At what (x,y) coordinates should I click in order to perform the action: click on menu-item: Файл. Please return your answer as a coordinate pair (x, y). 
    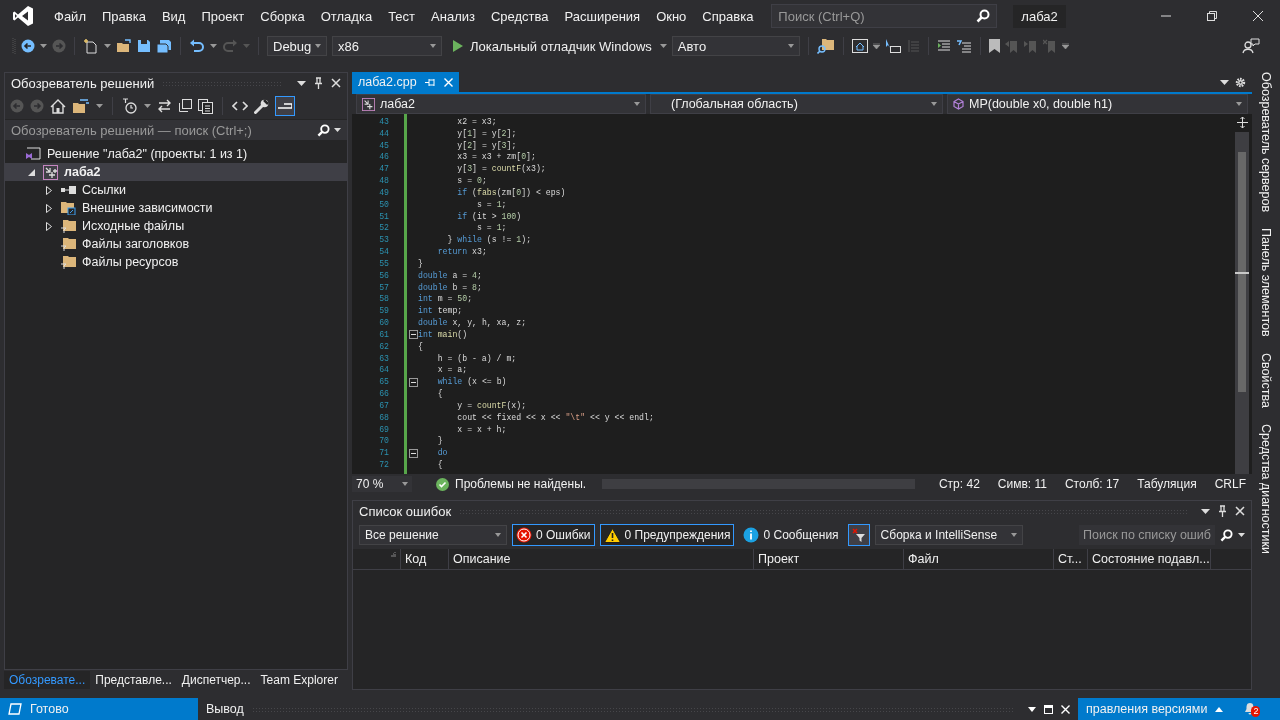
    Looking at the image, I should click on (70, 16).